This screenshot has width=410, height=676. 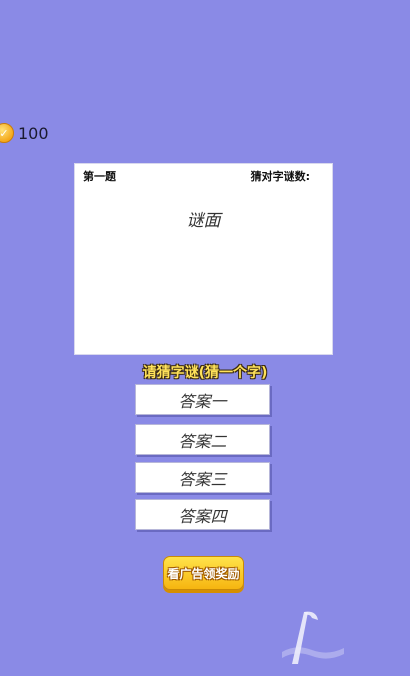 I want to click on riddle-text: 谜面, so click(x=203, y=221).